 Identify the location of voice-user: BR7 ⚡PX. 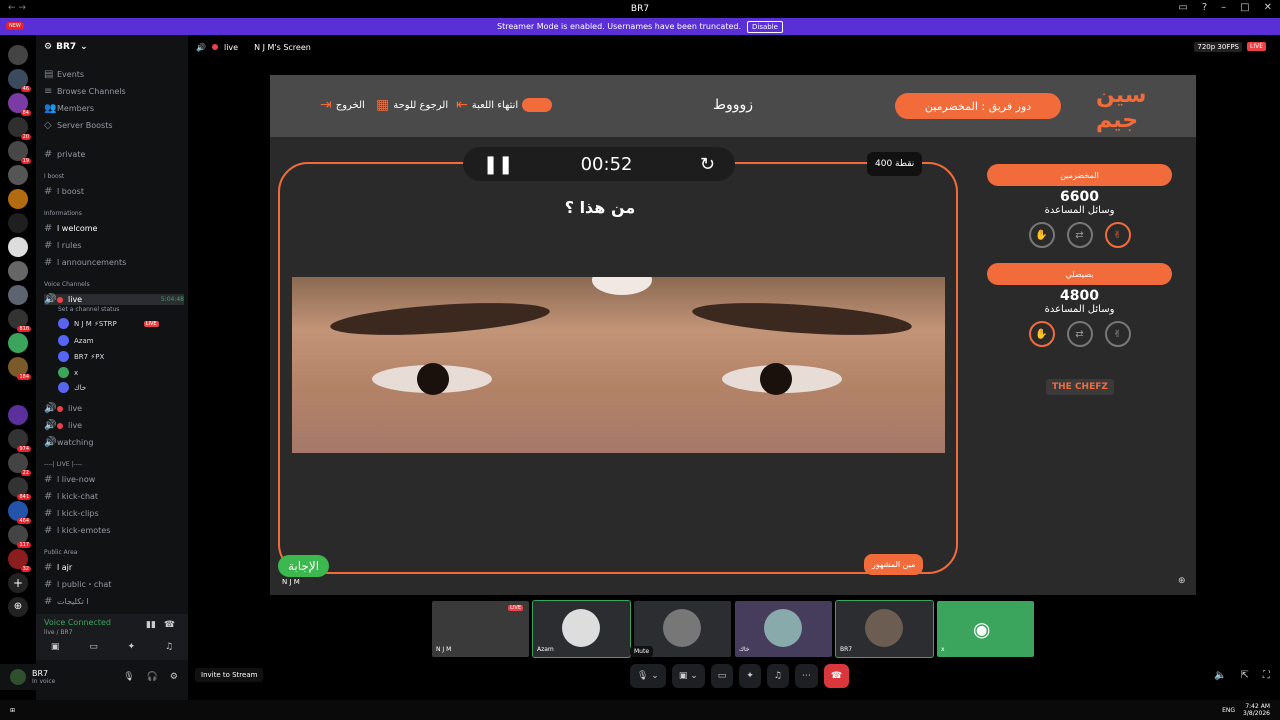
(81, 356).